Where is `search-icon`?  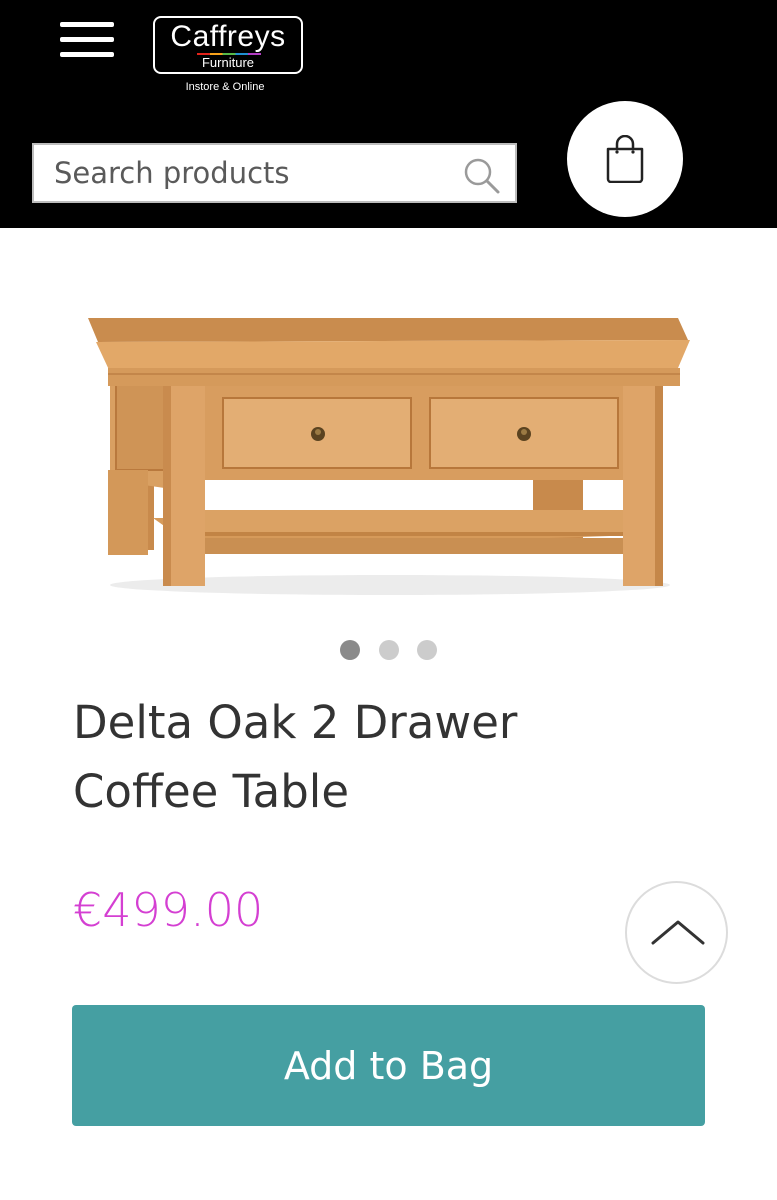
search-icon is located at coordinates (482, 176).